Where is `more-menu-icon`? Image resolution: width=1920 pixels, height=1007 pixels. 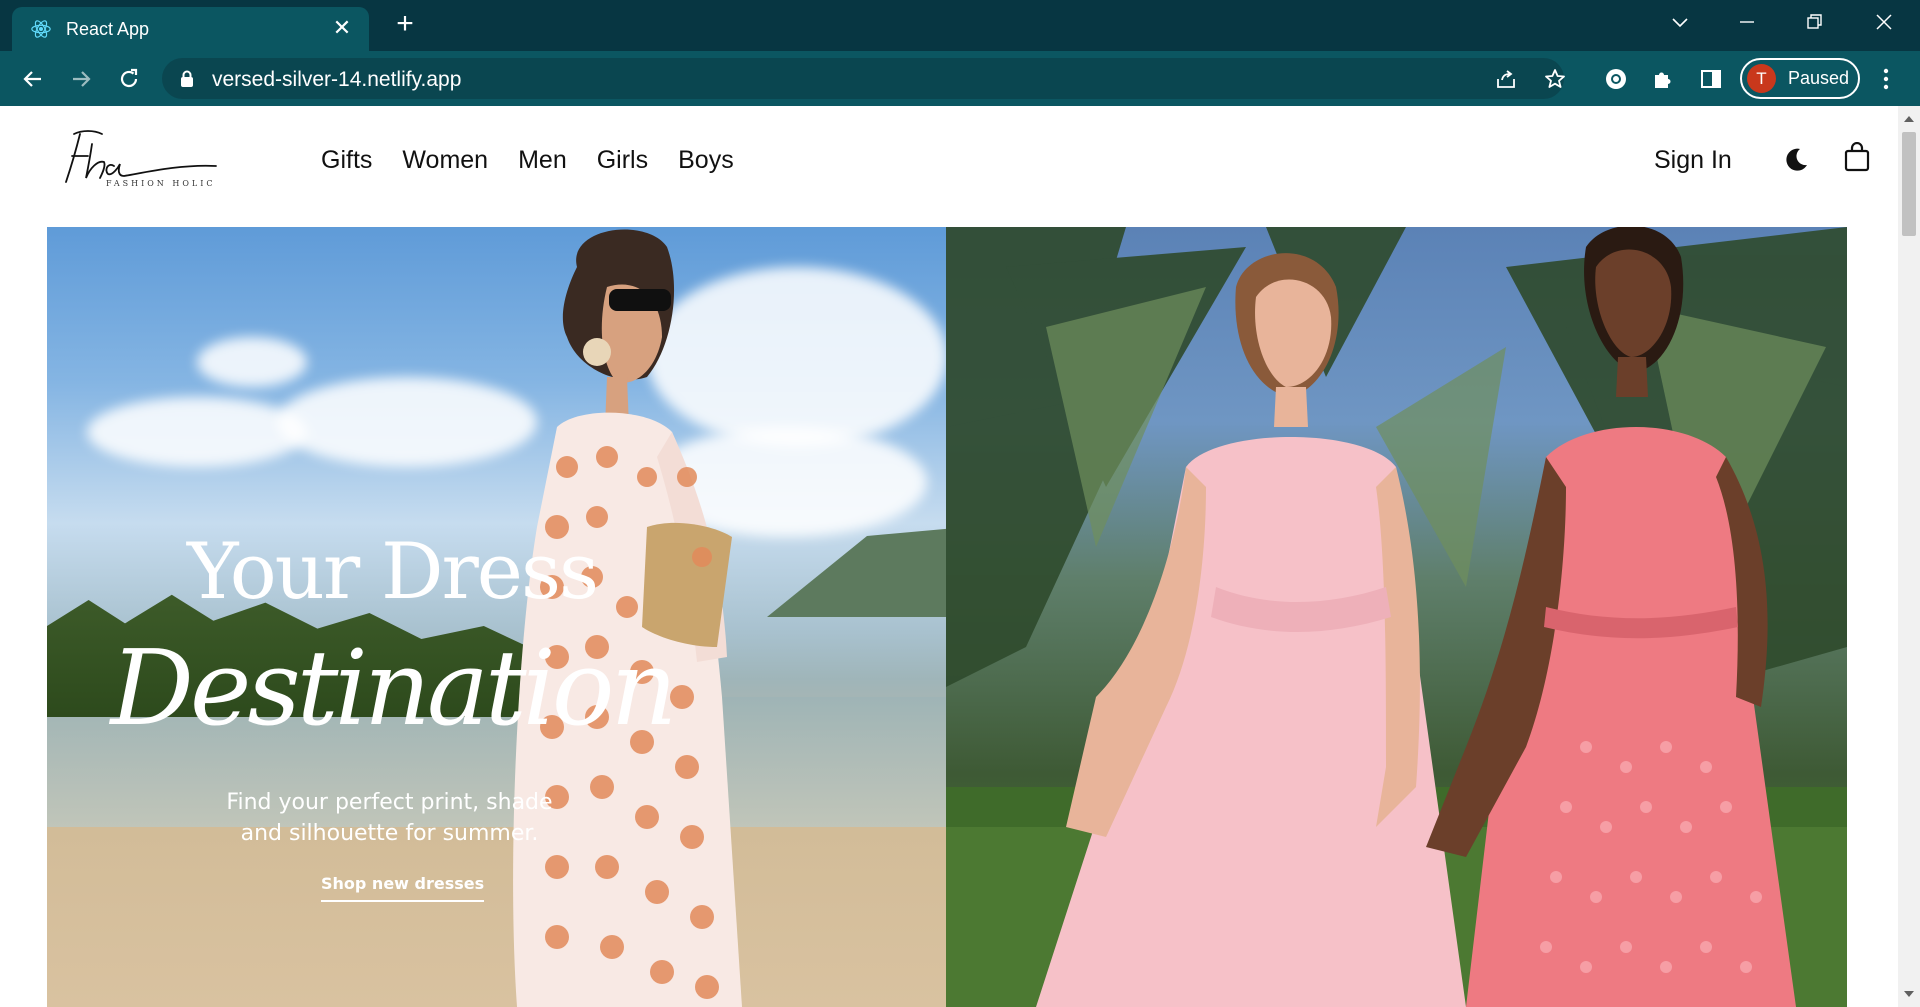
more-menu-icon is located at coordinates (1886, 79).